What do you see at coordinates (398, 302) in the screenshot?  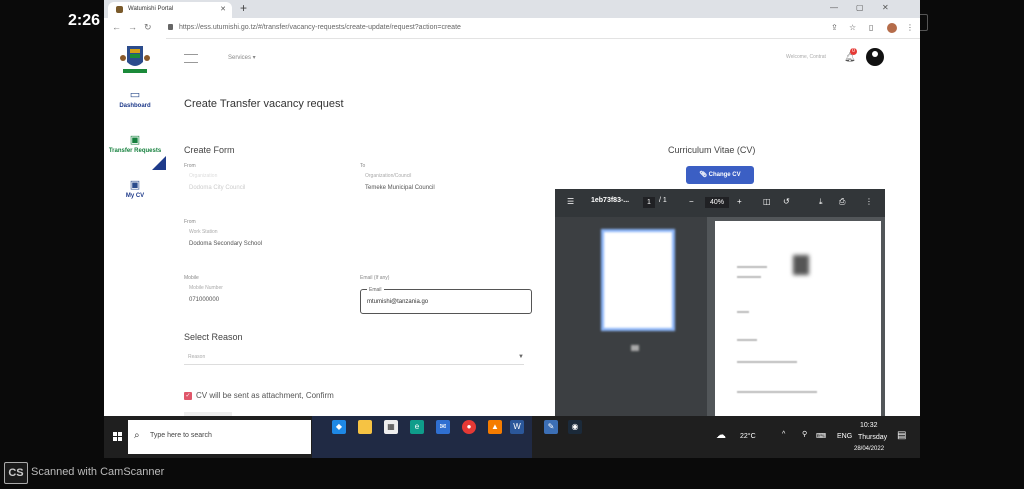 I see `email-value: mtumishi@tanzania.go` at bounding box center [398, 302].